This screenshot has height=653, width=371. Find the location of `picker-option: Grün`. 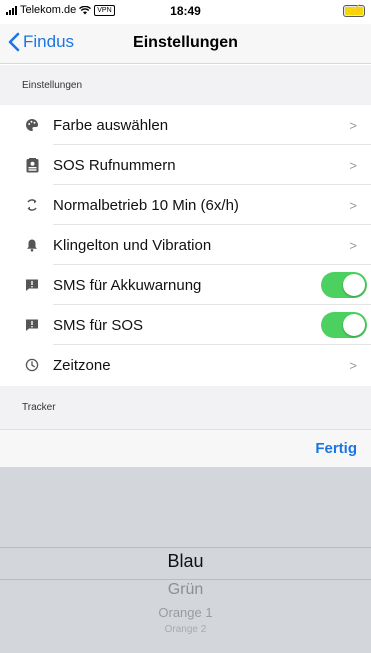

picker-option: Grün is located at coordinates (185, 590).